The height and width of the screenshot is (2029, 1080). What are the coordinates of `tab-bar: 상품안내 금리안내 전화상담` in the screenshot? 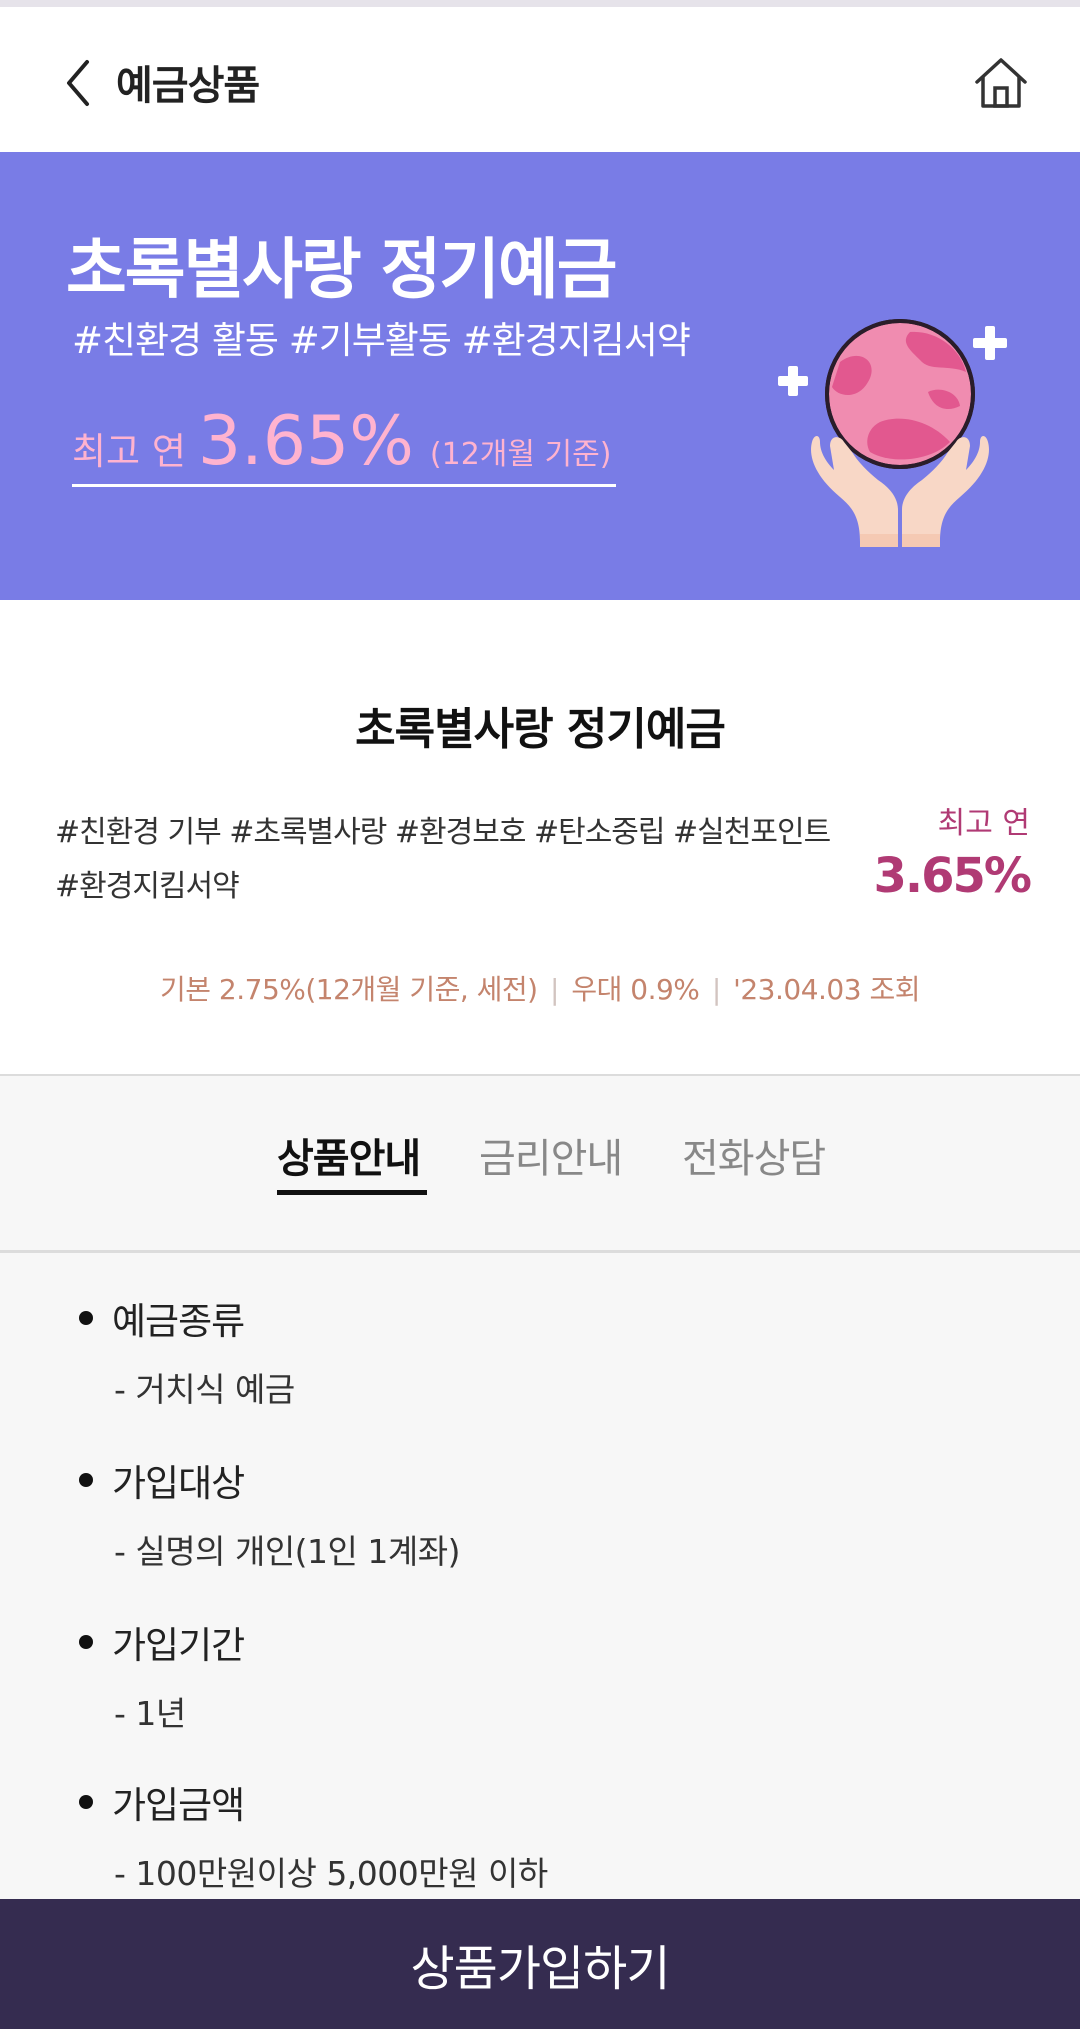 It's located at (540, 1163).